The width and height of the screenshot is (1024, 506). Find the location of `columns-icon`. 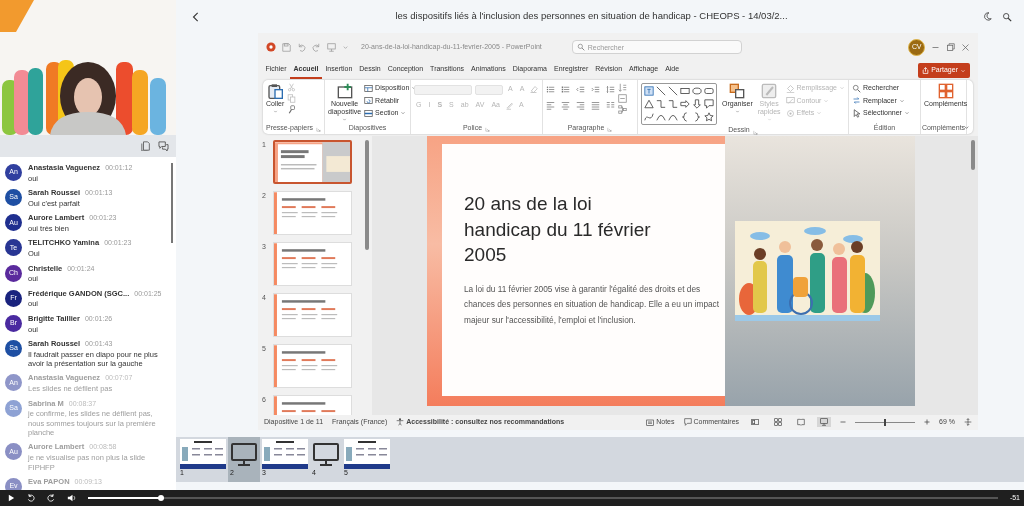

columns-icon is located at coordinates (610, 105).